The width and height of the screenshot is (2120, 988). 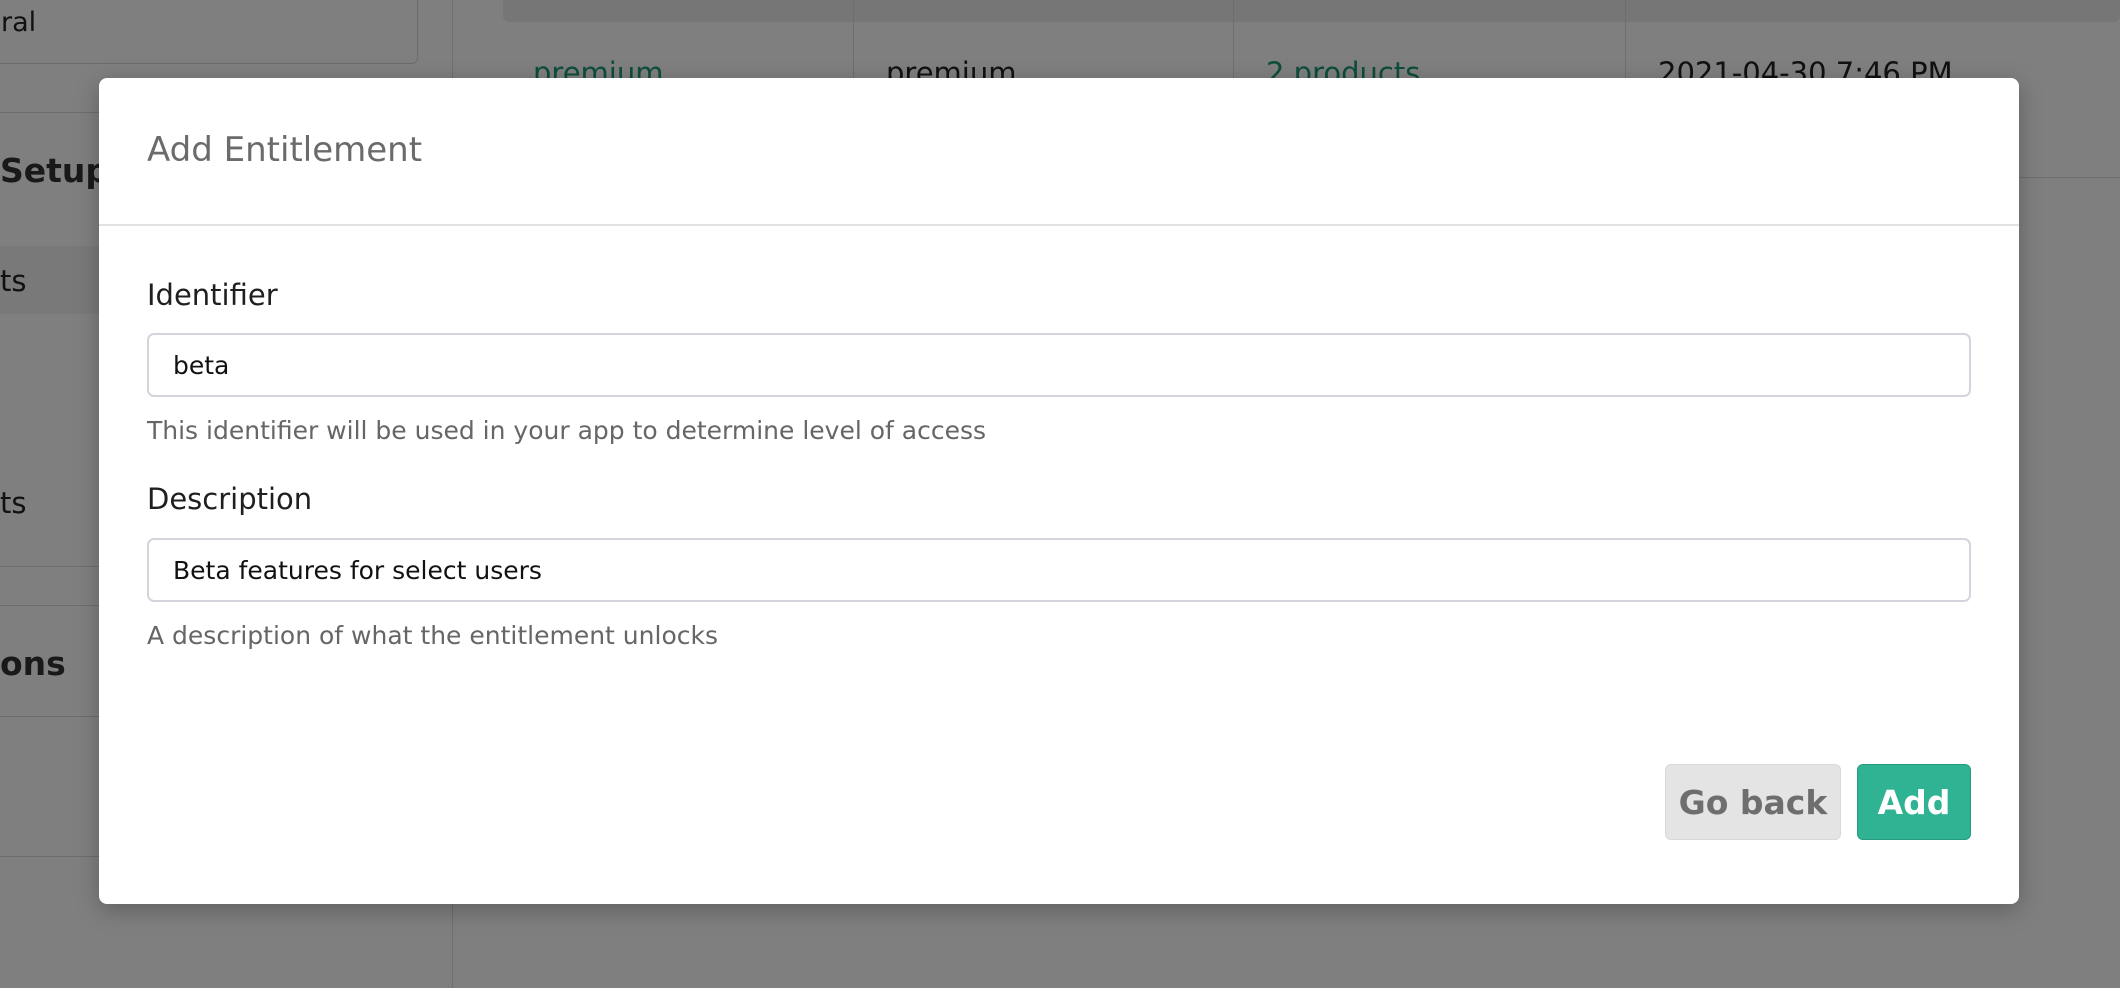 What do you see at coordinates (1753, 802) in the screenshot?
I see `go-back-button: Go back` at bounding box center [1753, 802].